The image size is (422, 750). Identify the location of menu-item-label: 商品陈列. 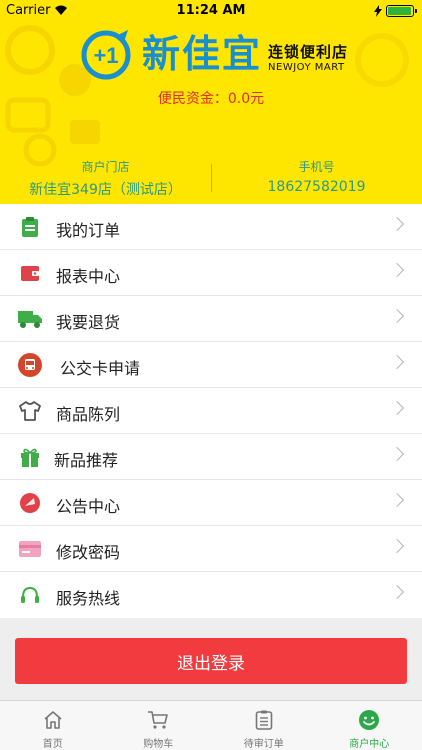
(88, 414).